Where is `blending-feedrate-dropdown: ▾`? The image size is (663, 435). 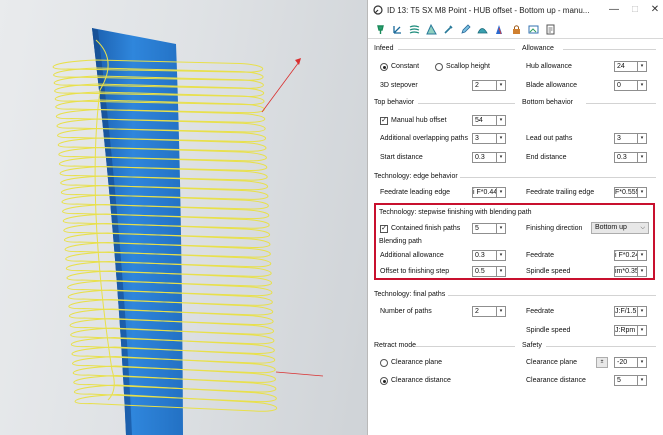 blending-feedrate-dropdown: ▾ is located at coordinates (642, 255).